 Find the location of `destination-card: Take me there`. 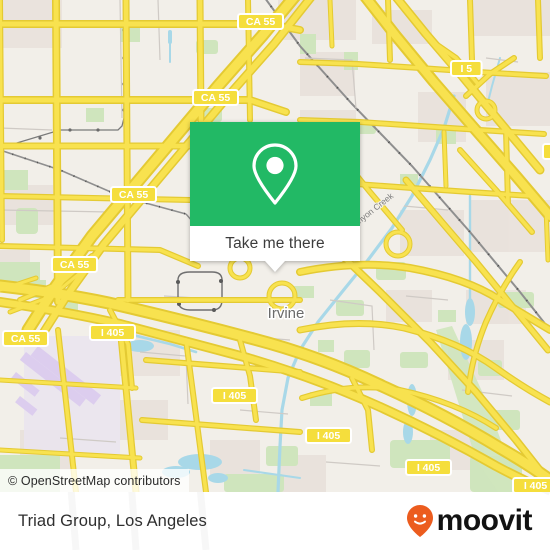

destination-card: Take me there is located at coordinates (275, 197).